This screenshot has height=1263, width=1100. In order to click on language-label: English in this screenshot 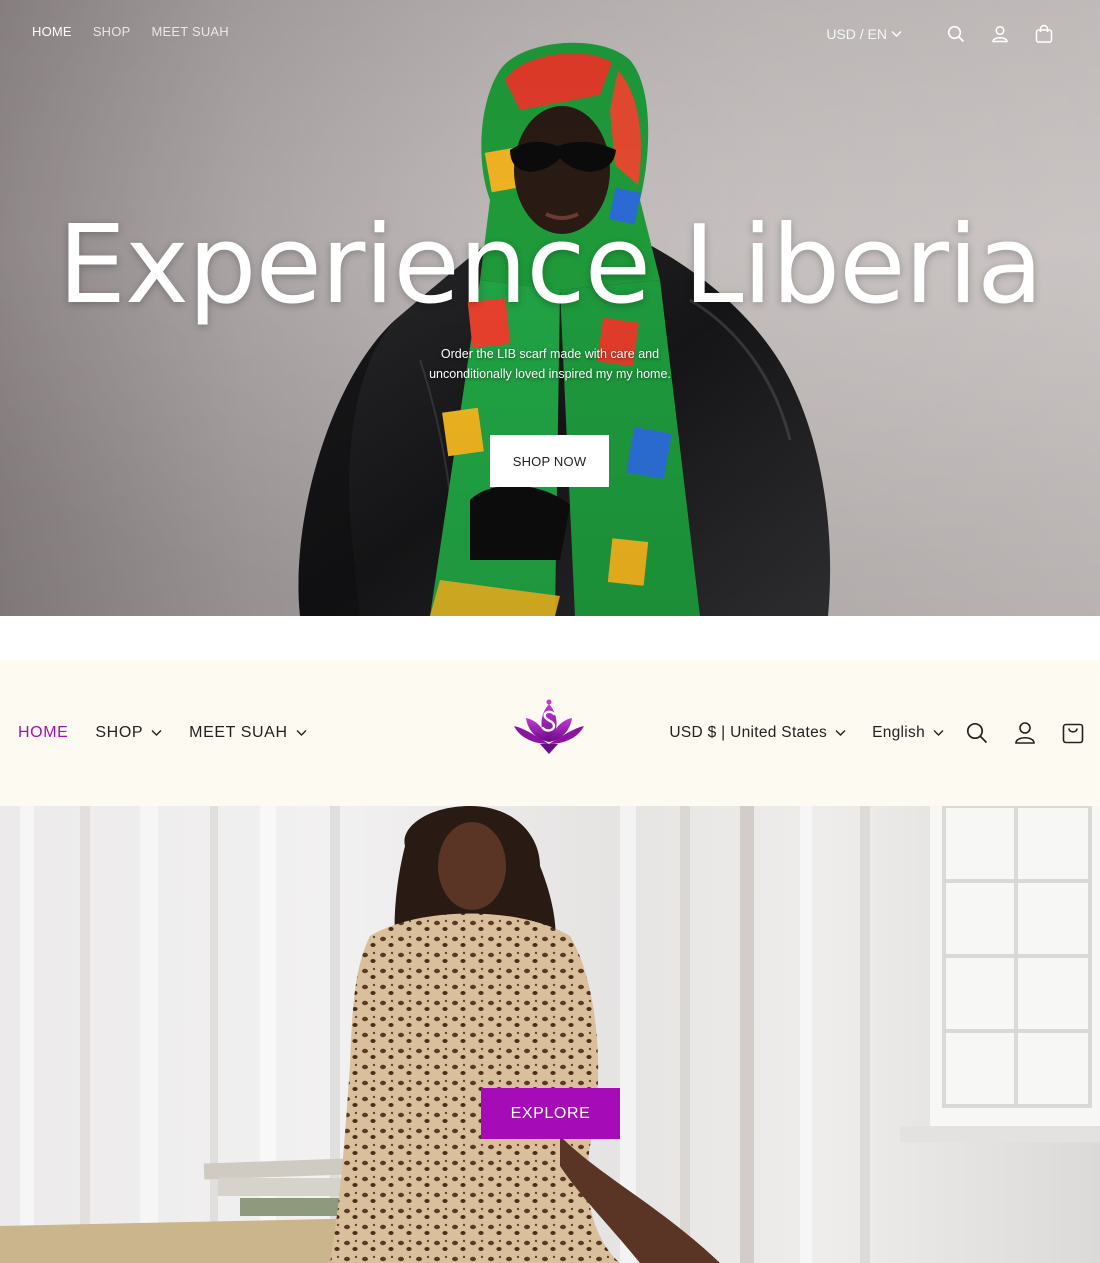, I will do `click(898, 732)`.